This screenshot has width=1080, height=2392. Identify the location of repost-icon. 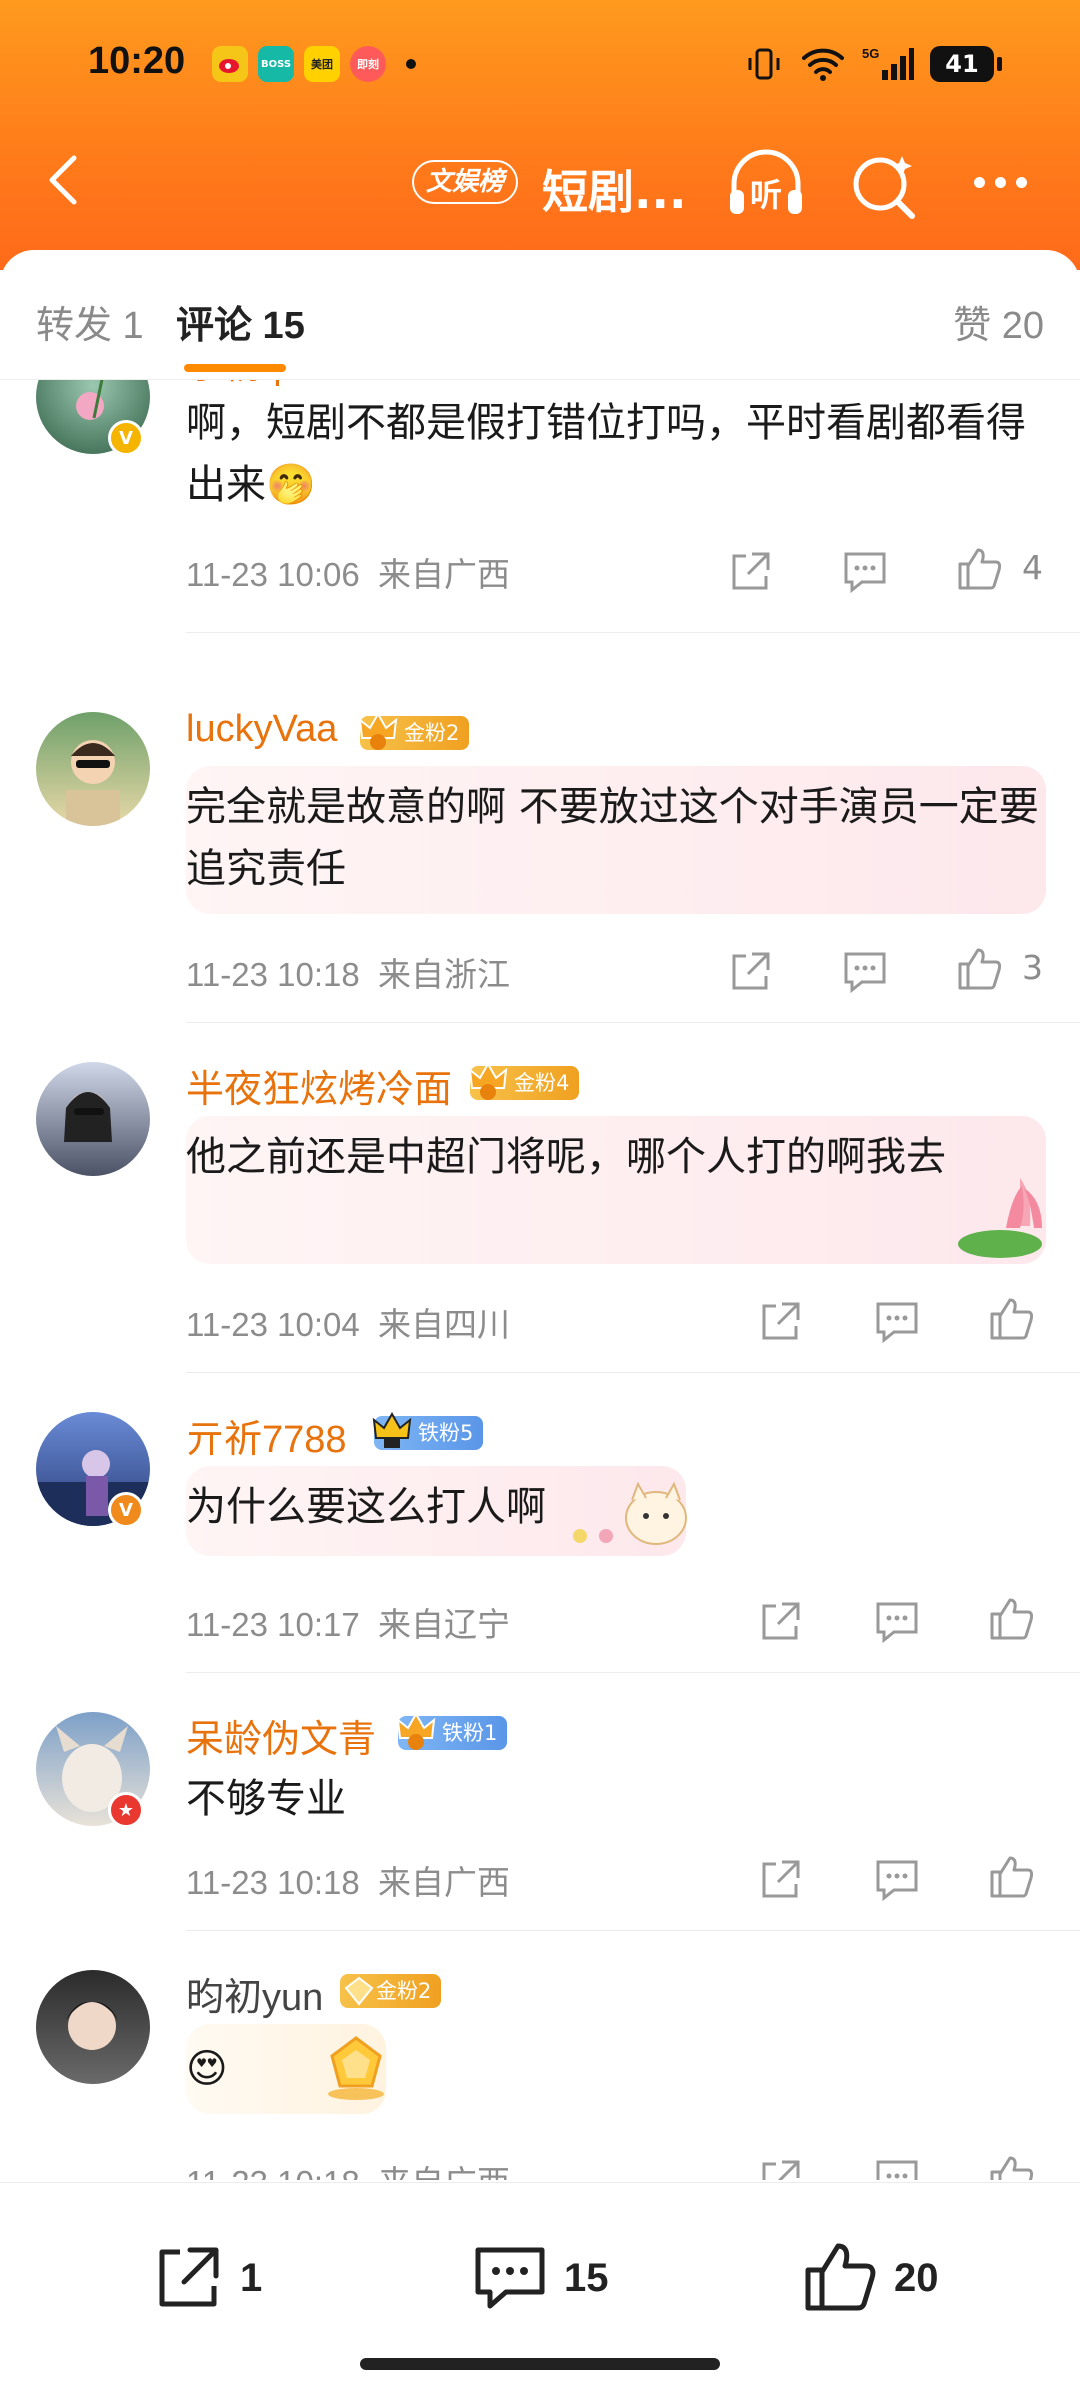
(189, 2277).